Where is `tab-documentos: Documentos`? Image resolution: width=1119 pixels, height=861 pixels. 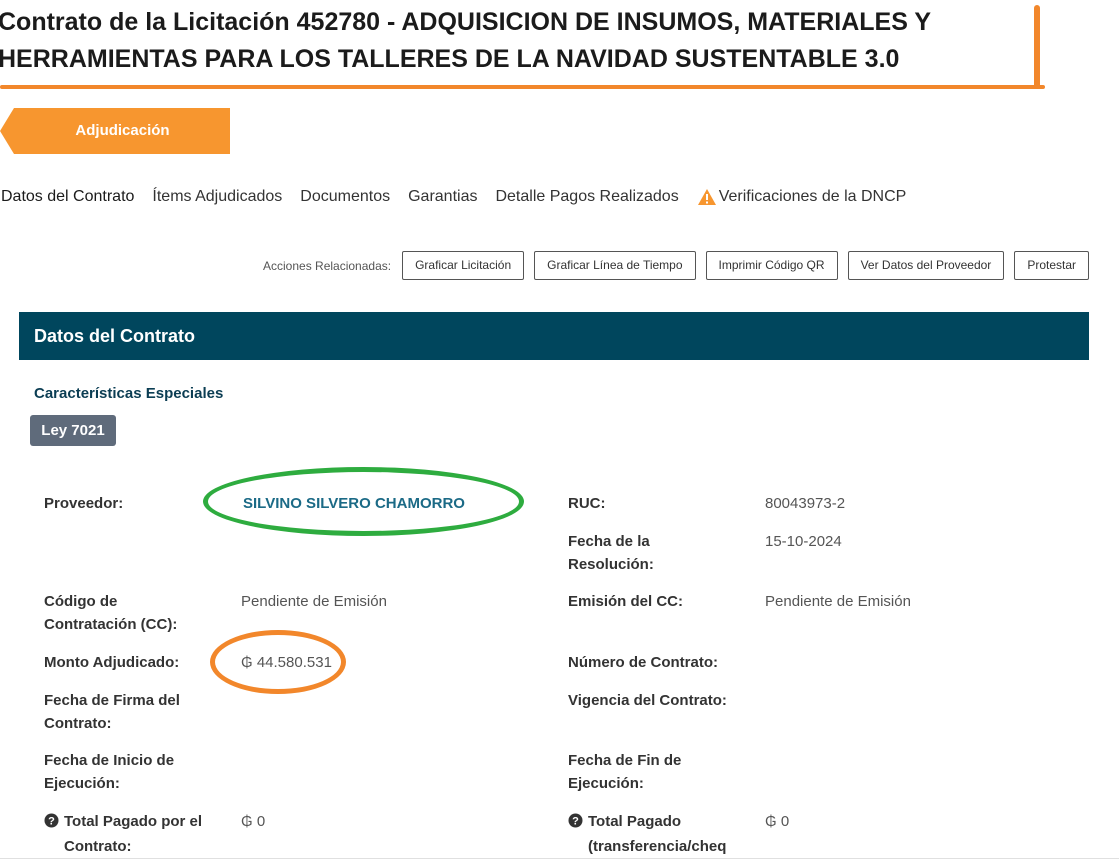 tab-documentos: Documentos is located at coordinates (345, 197).